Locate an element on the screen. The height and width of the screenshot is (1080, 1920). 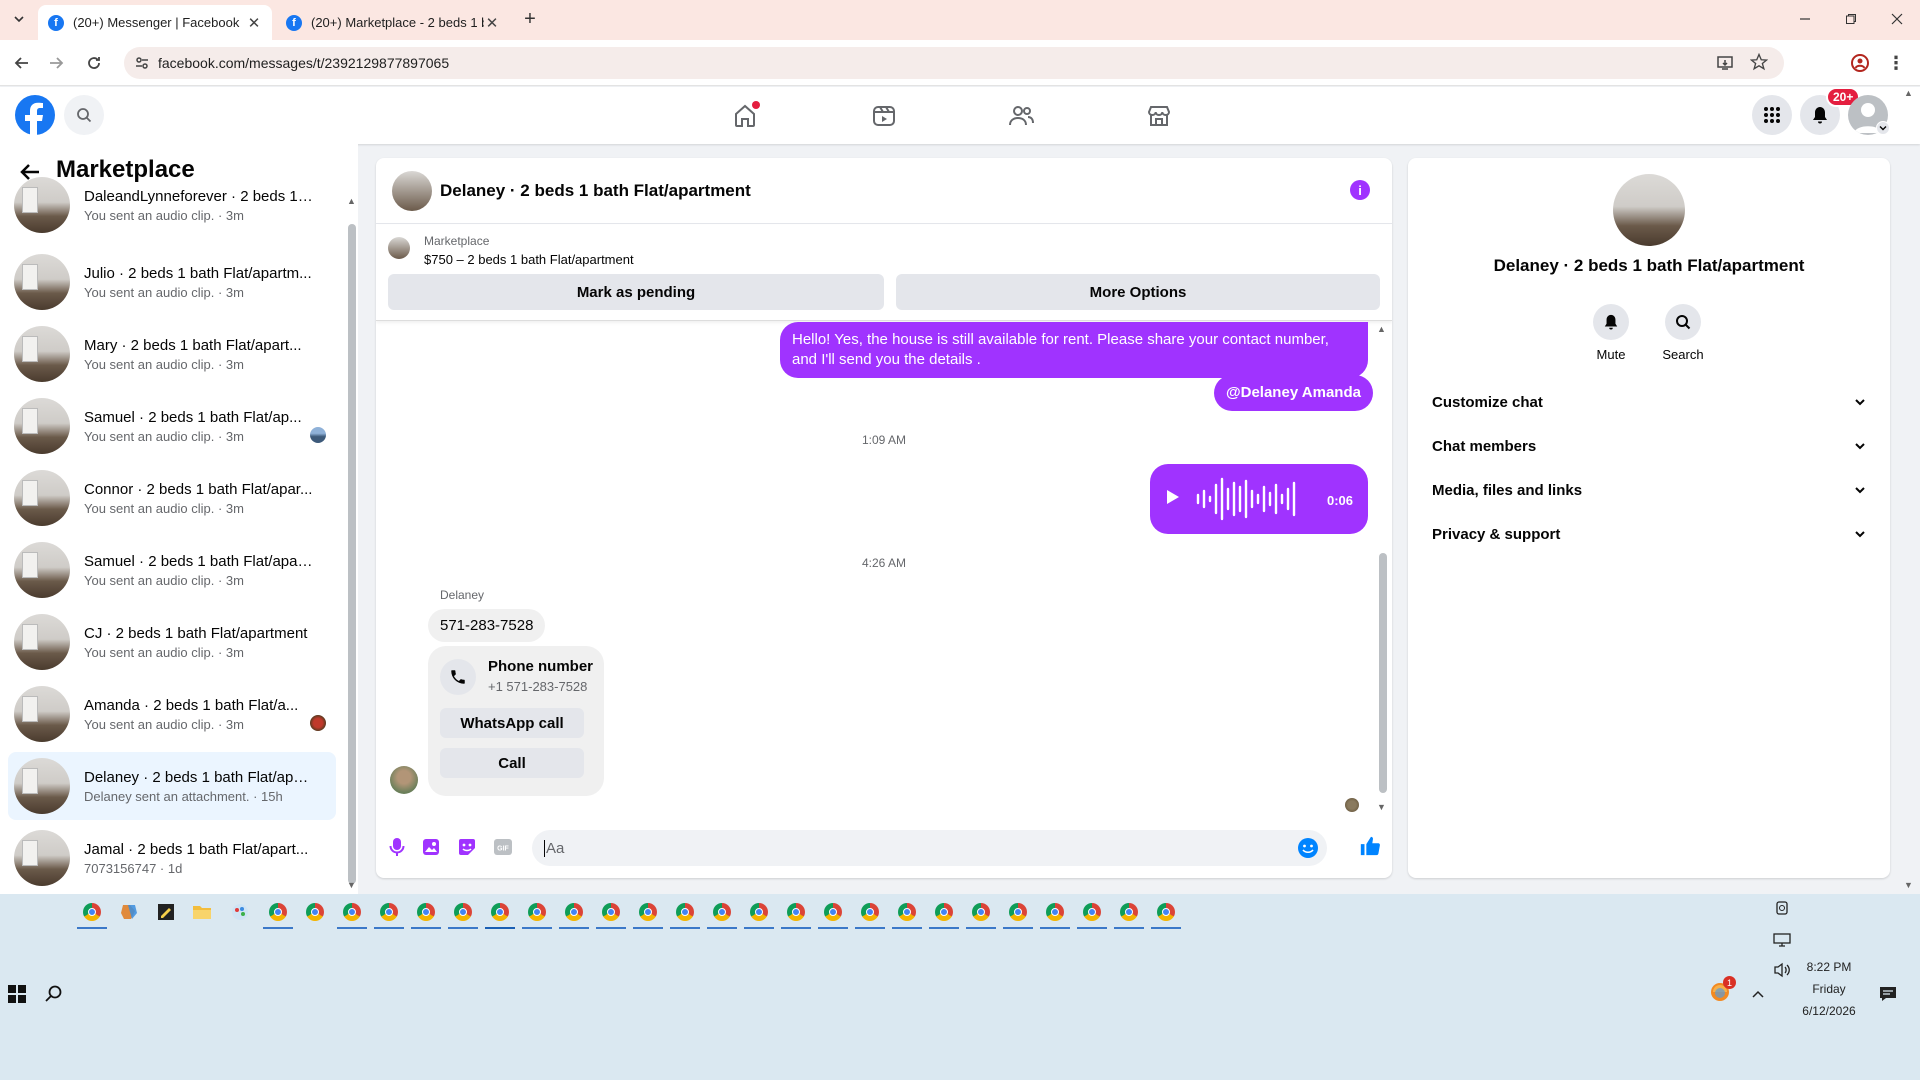
listing-avatar is located at coordinates (1649, 210).